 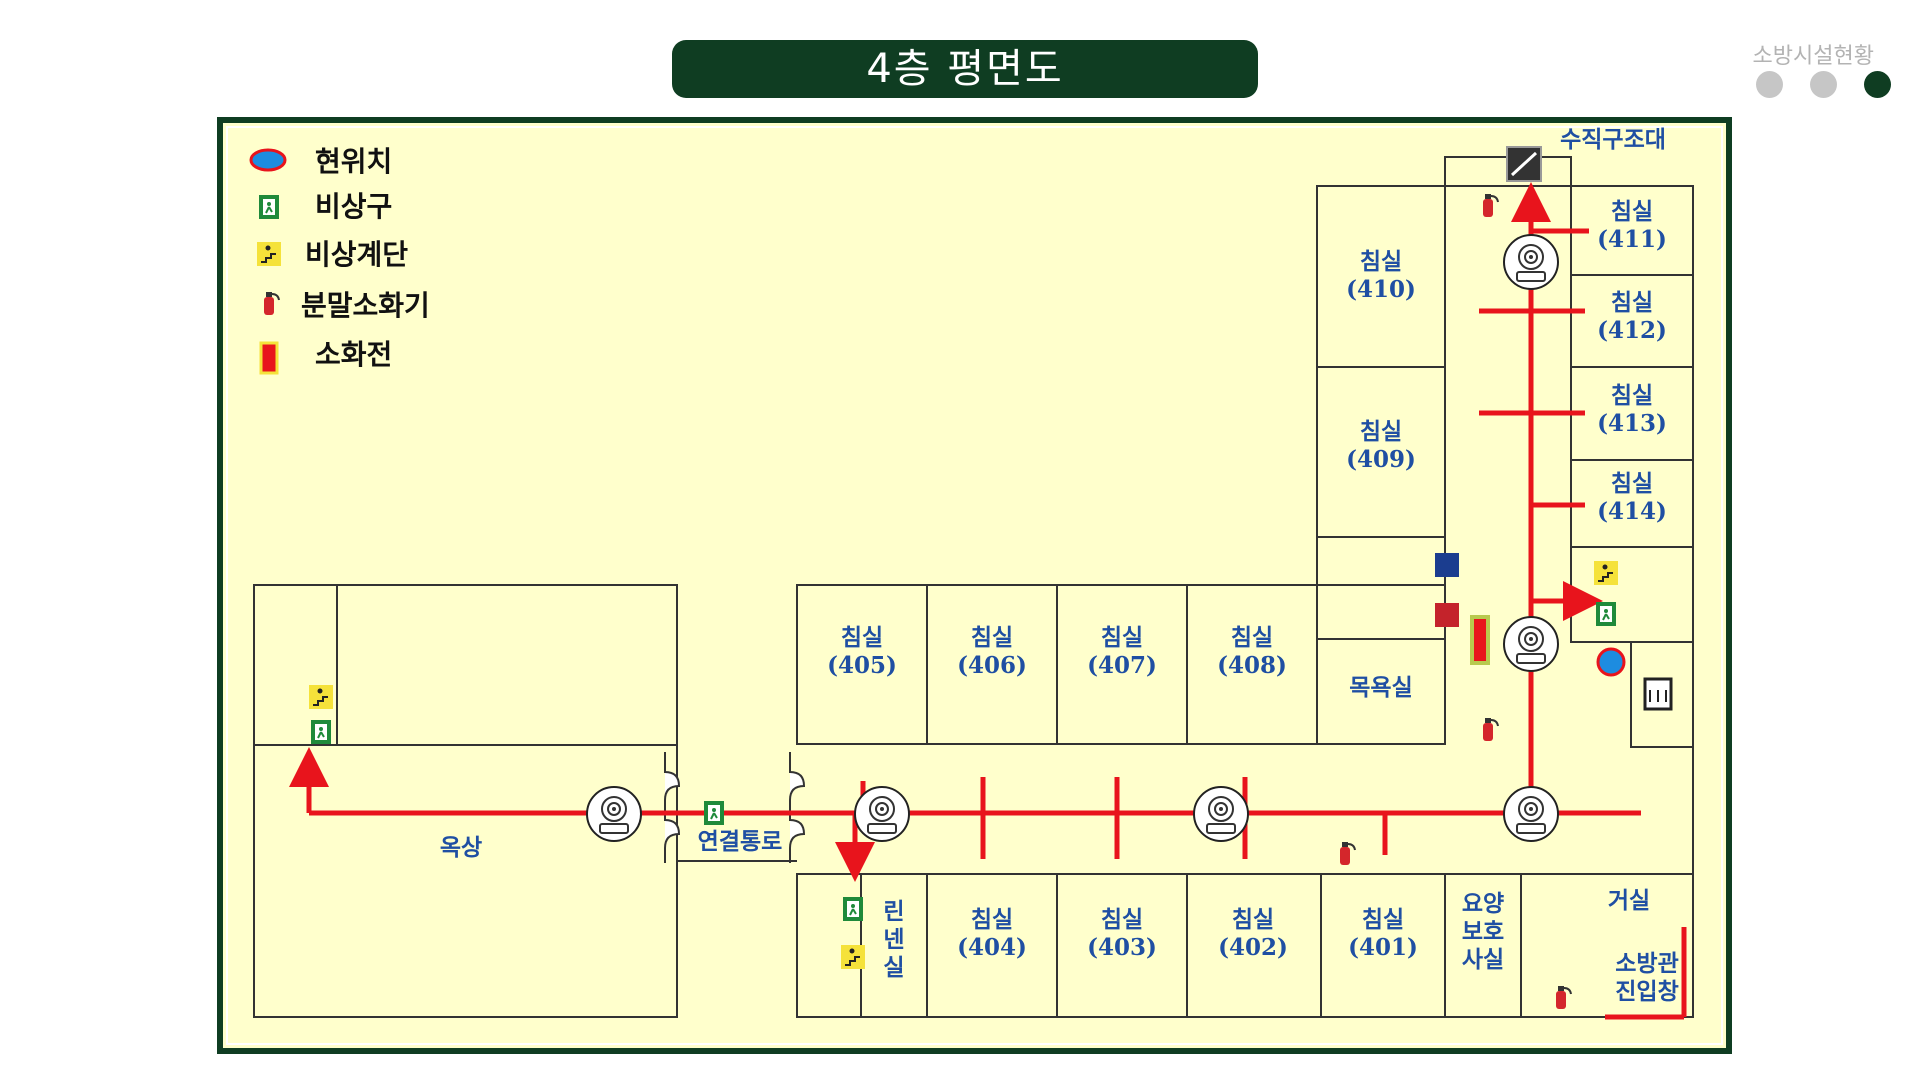 I want to click on office-label-3: 사실, so click(x=1483, y=959).